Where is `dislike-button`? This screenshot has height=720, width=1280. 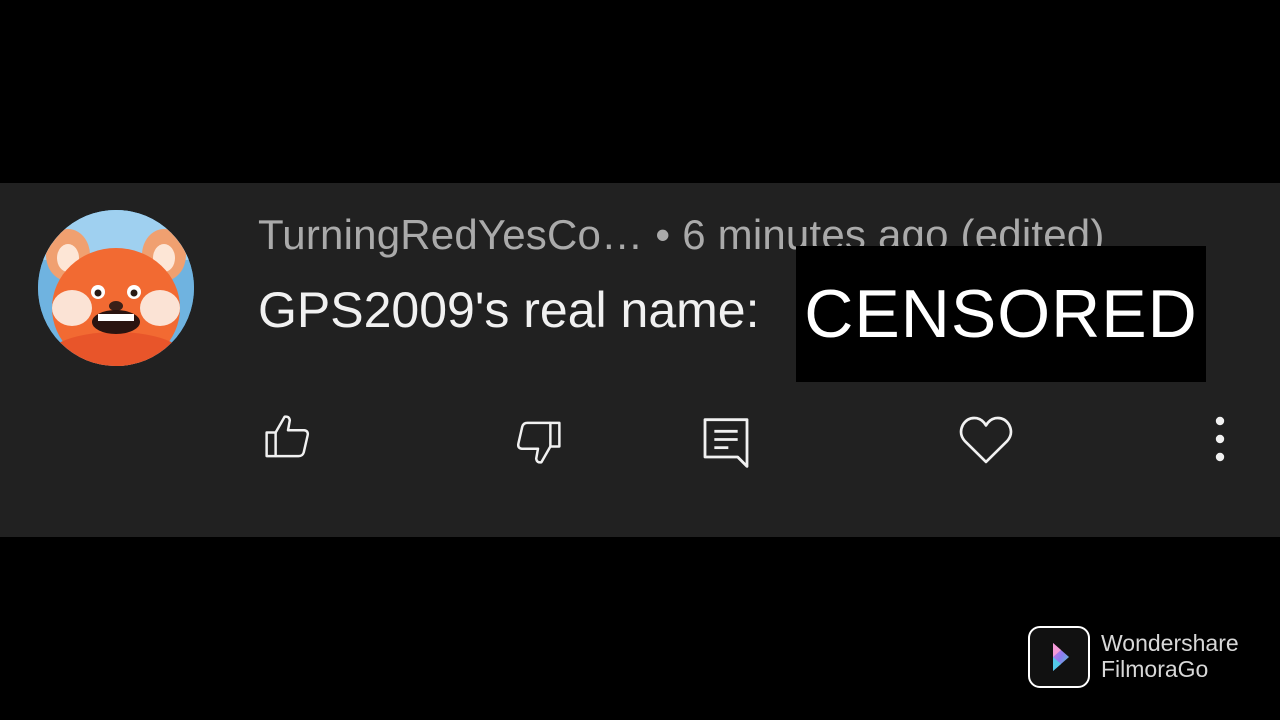
dislike-button is located at coordinates (538, 442).